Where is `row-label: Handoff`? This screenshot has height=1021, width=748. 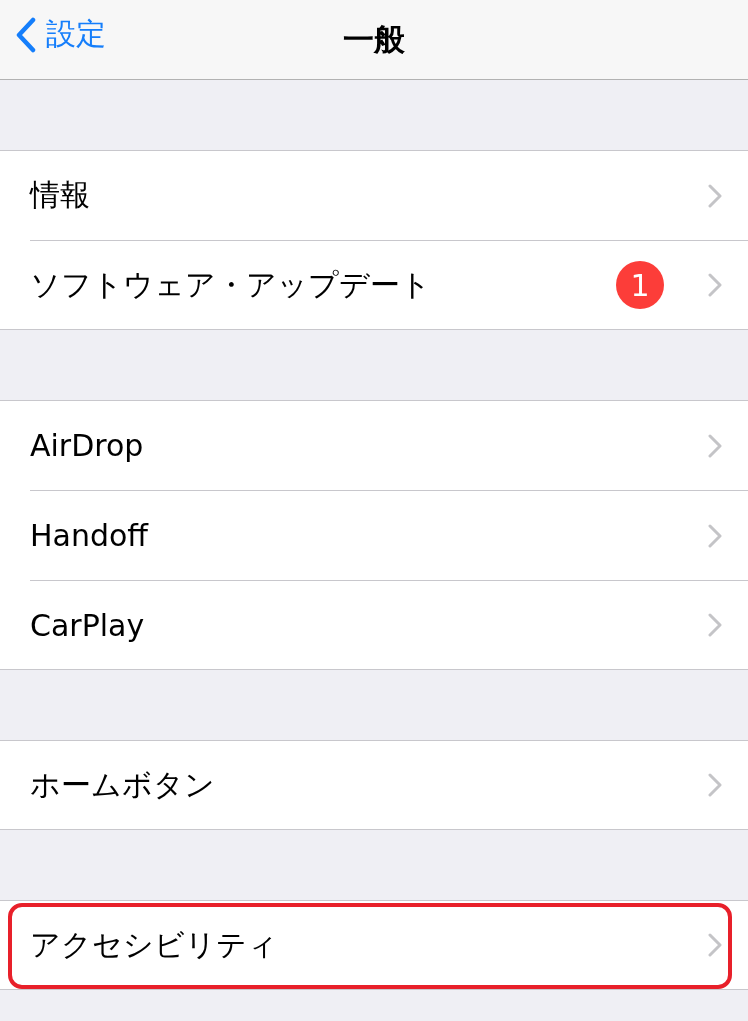
row-label: Handoff is located at coordinates (90, 535).